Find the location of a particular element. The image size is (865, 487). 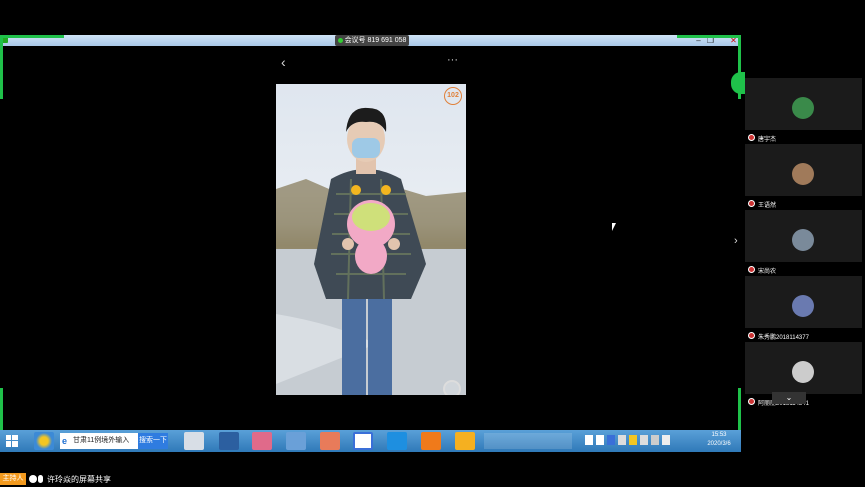

video-frame: 102 is located at coordinates (371, 239).